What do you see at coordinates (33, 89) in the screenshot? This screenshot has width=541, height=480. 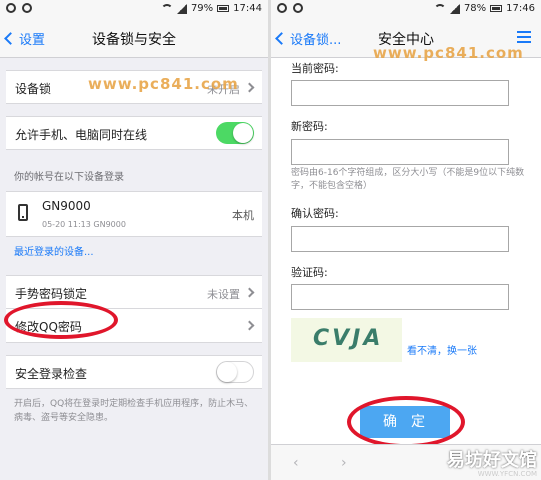 I see `device-lock-label: 设备锁` at bounding box center [33, 89].